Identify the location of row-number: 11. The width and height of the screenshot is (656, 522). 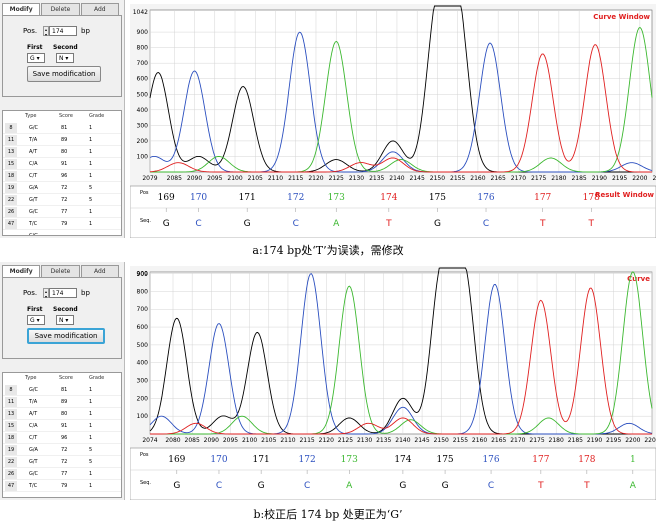
(11, 402).